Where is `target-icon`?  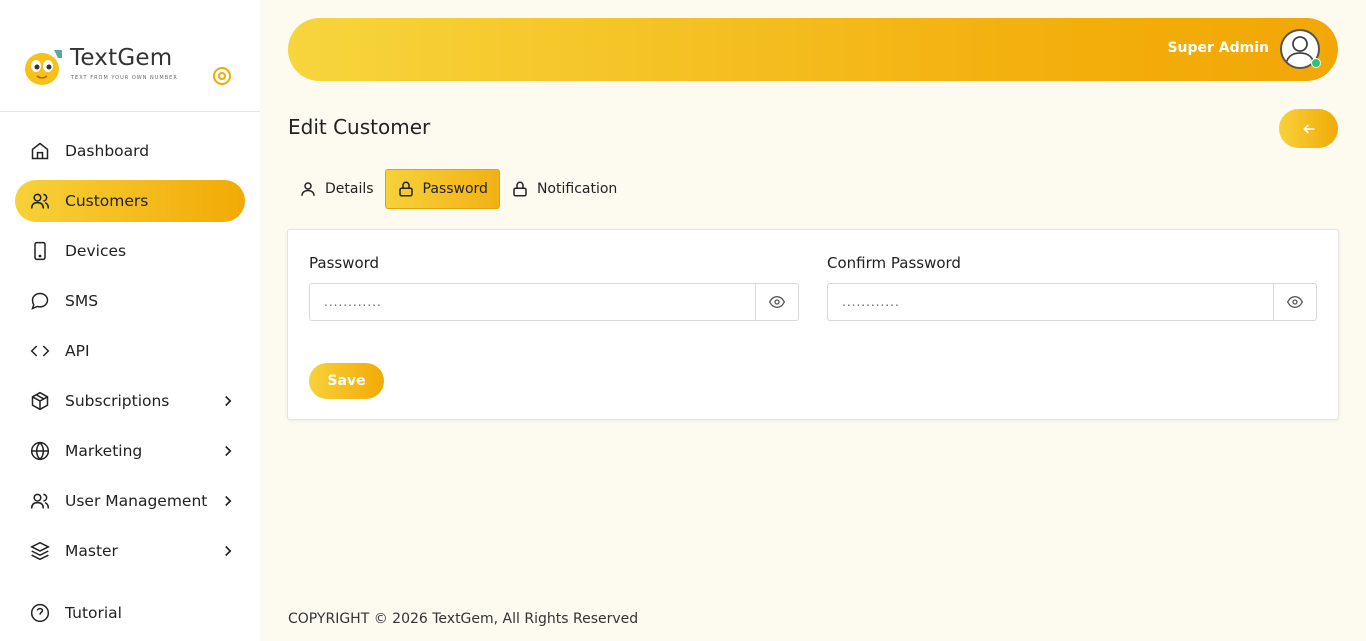
target-icon is located at coordinates (222, 76).